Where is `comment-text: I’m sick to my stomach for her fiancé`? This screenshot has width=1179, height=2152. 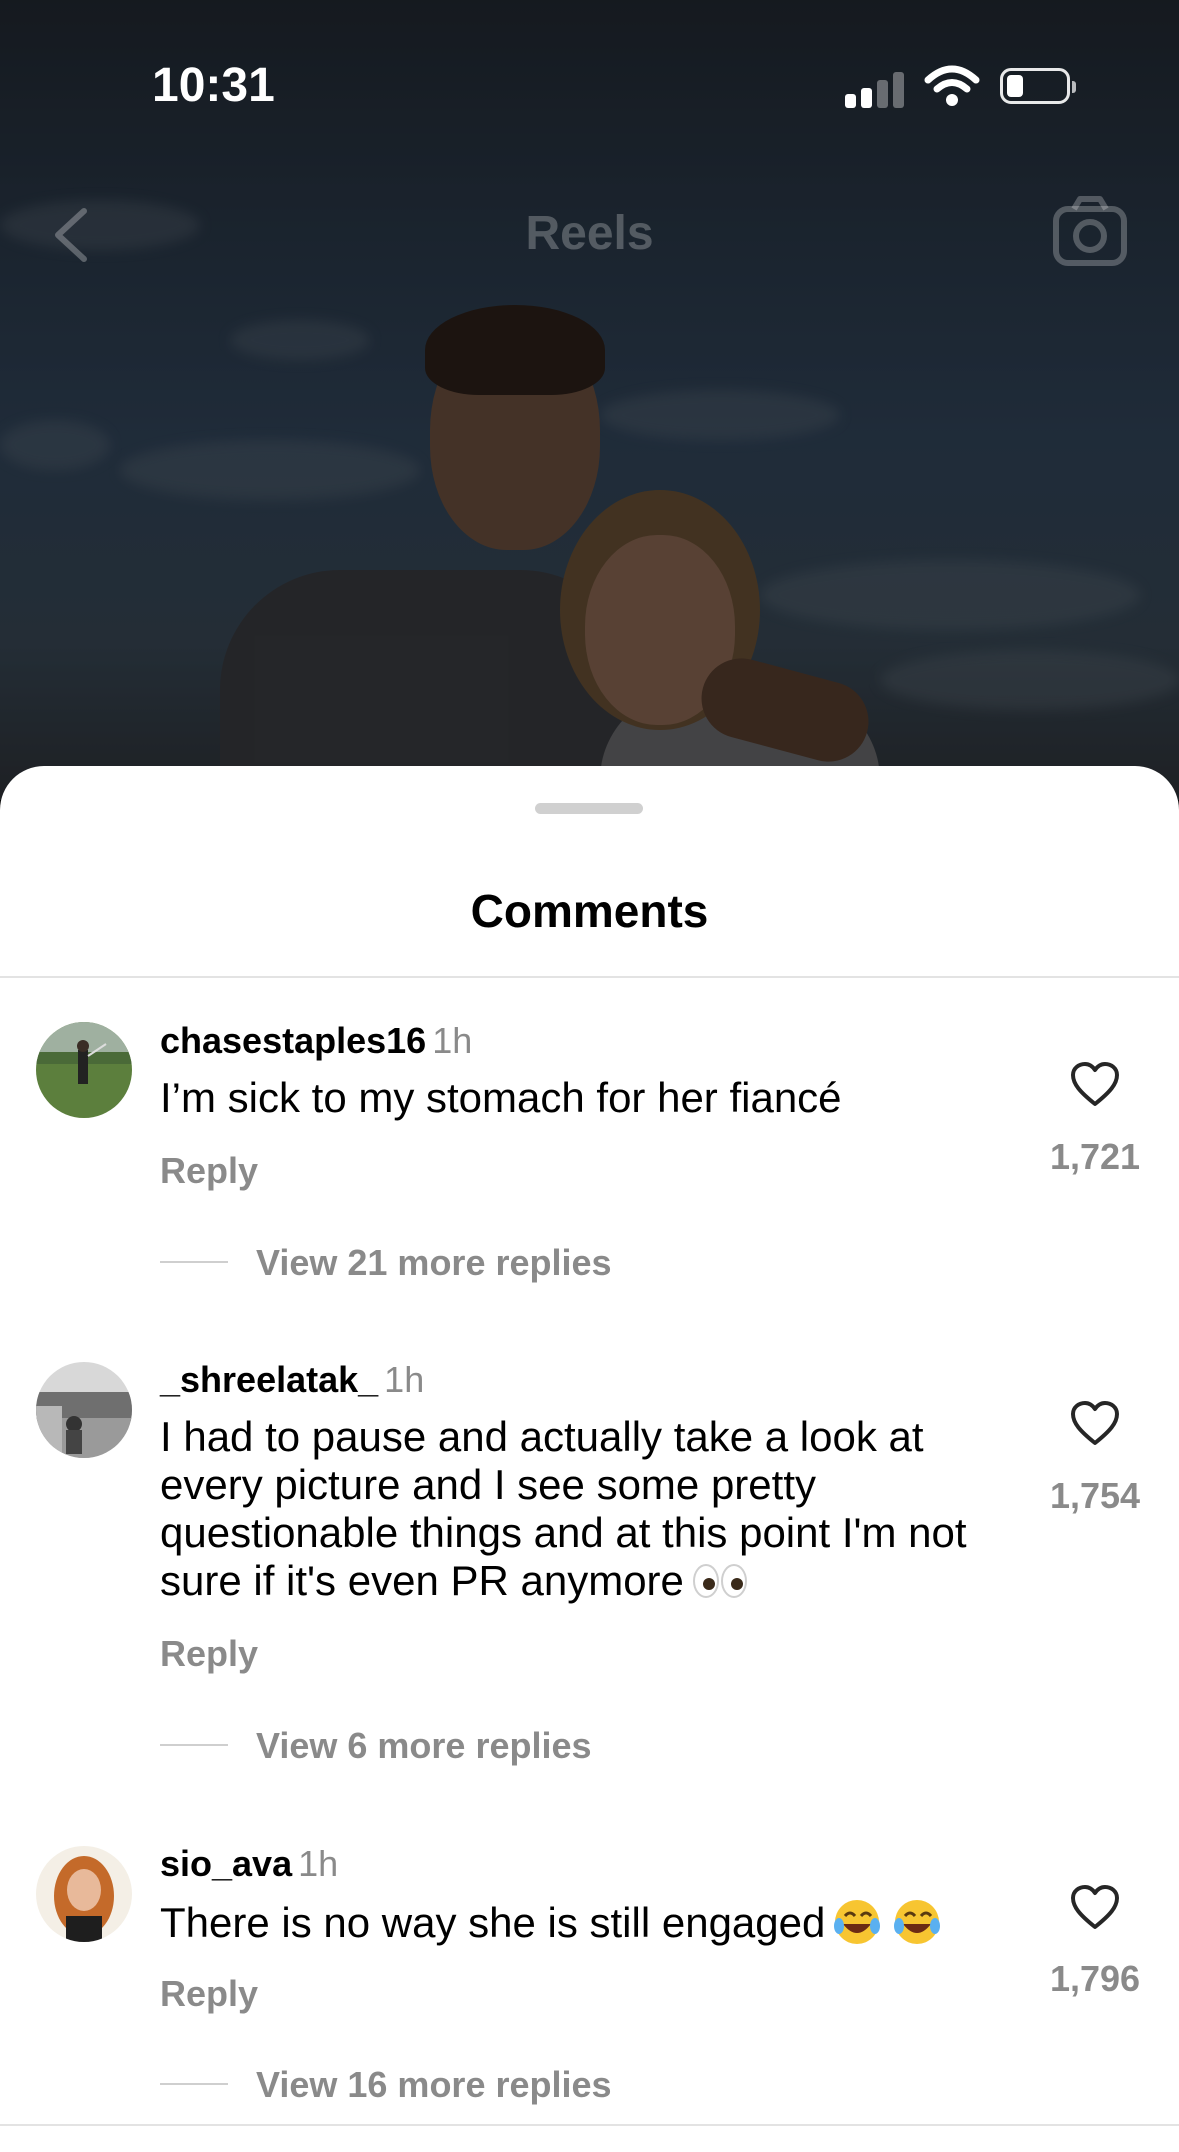
comment-text: I’m sick to my stomach for her fiancé is located at coordinates (501, 1097).